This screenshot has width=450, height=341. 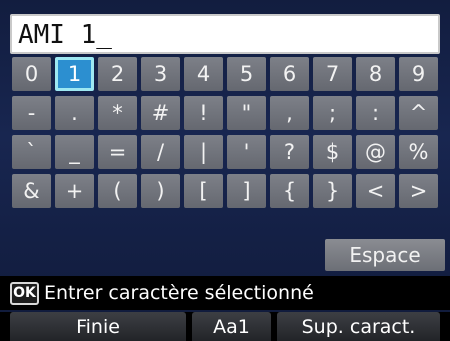 What do you see at coordinates (117, 113) in the screenshot?
I see `key: *` at bounding box center [117, 113].